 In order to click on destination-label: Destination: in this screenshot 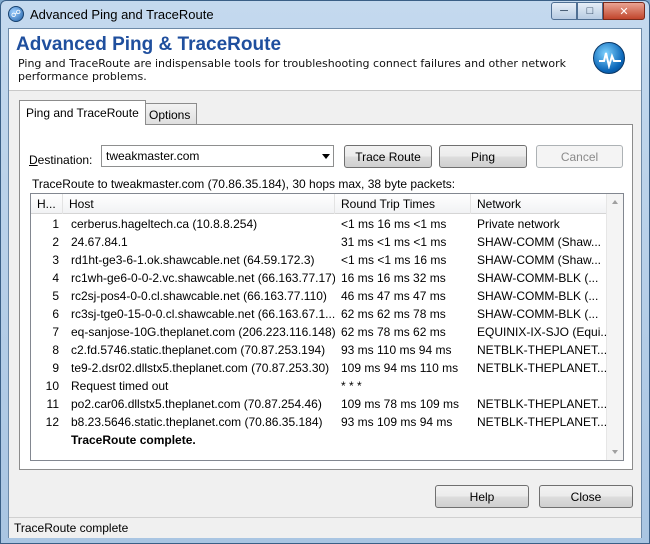, I will do `click(60, 160)`.